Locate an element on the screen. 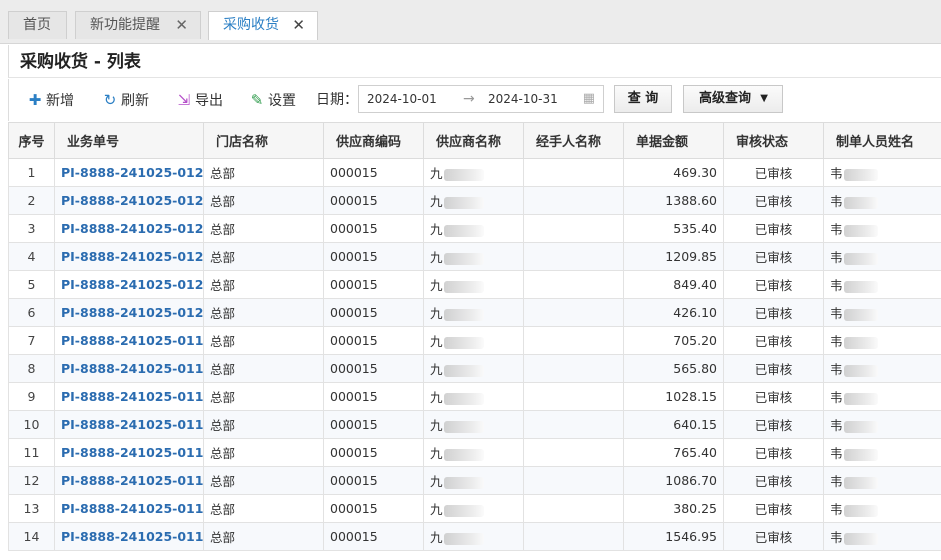 Image resolution: width=941 pixels, height=560 pixels. document-number-link-text: PI-8888-241025-0113 is located at coordinates (132, 508).